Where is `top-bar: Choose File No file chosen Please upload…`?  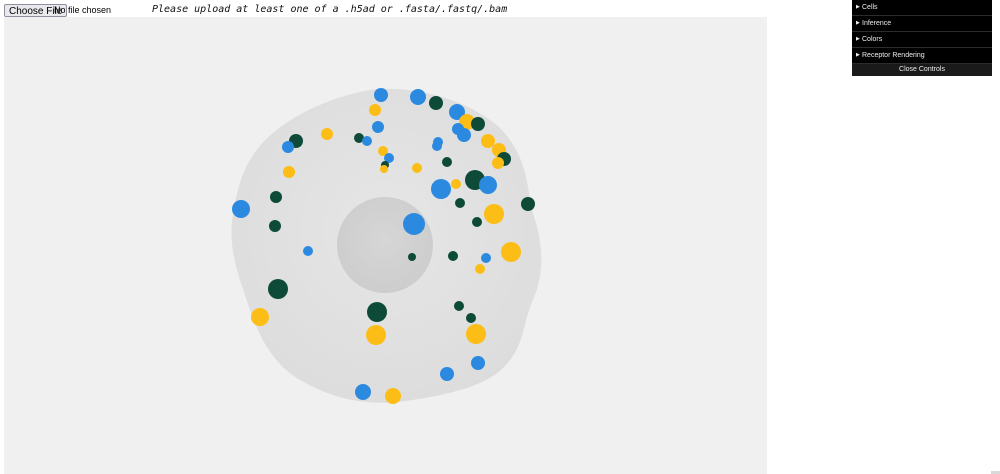 top-bar: Choose File No file chosen Please upload… is located at coordinates (500, 8).